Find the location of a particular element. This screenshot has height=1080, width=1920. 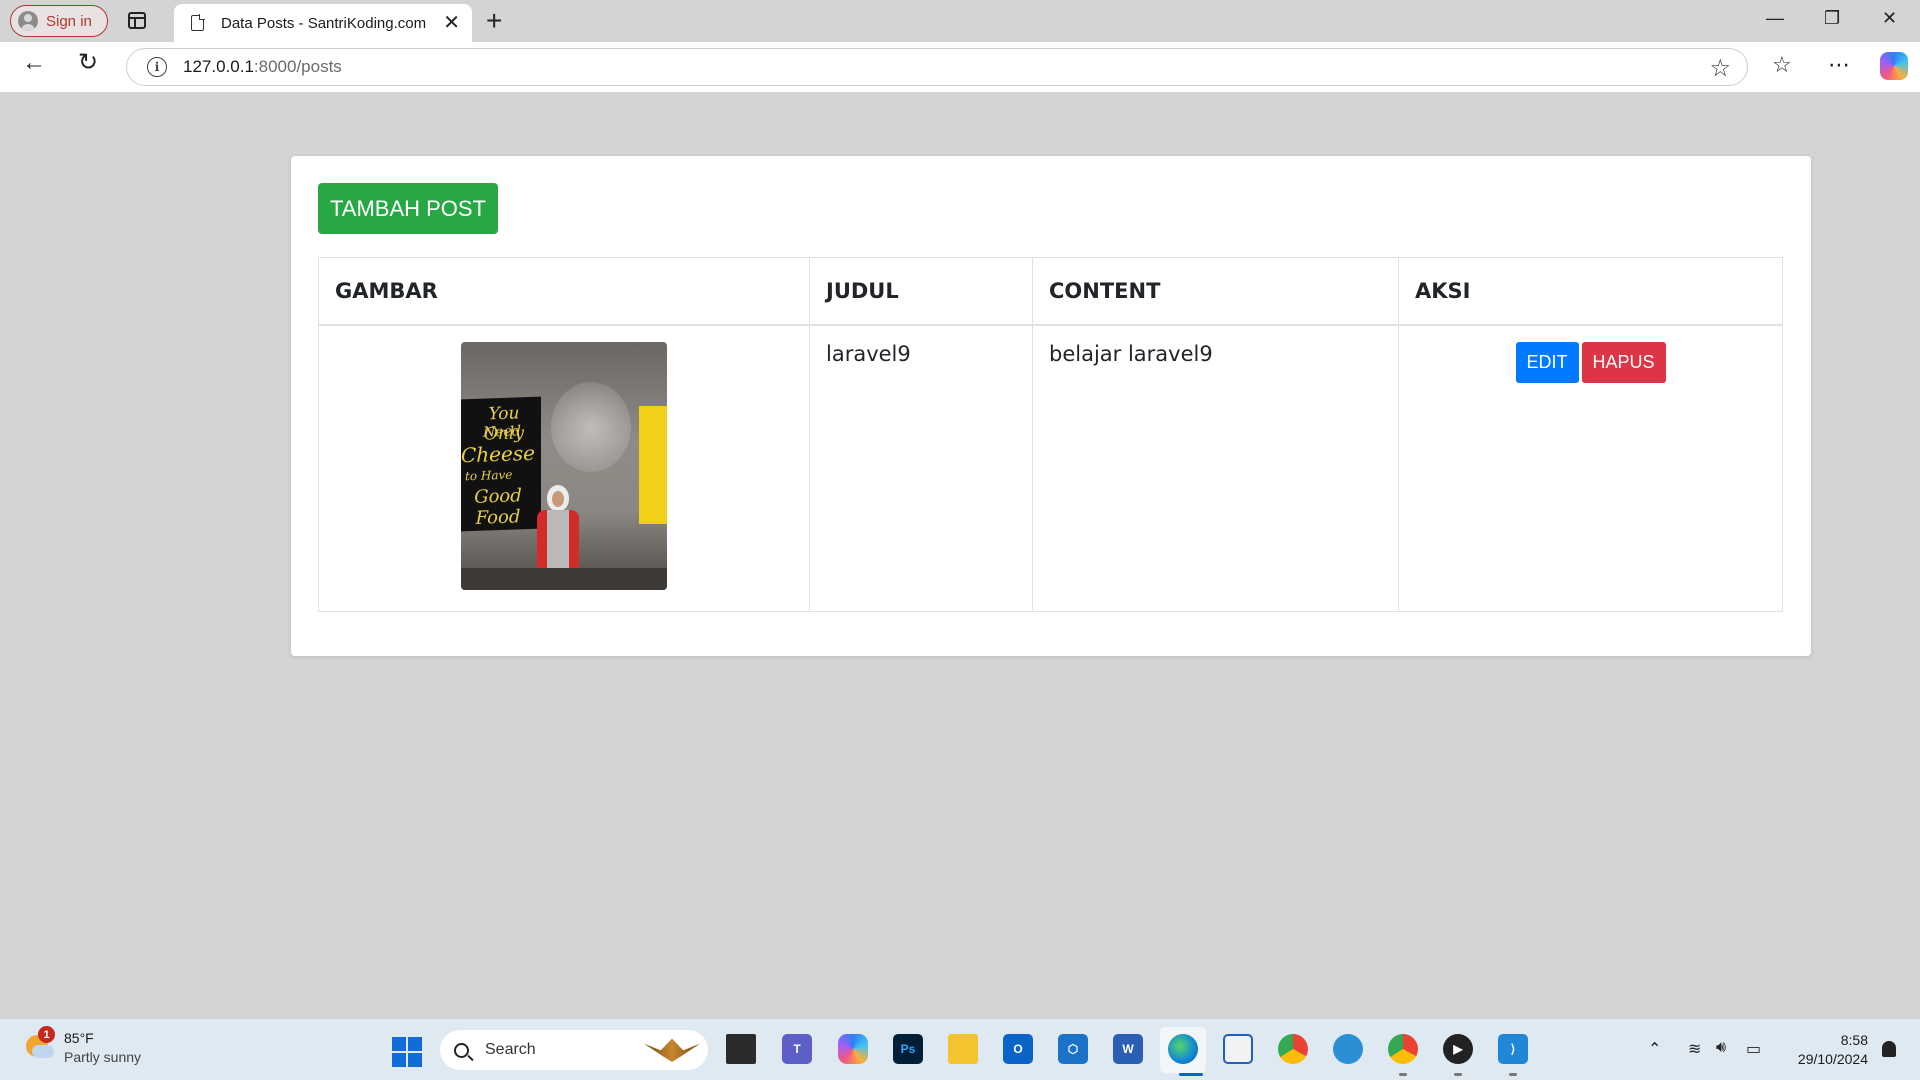

back-arrow-icon: ← is located at coordinates (34, 63).